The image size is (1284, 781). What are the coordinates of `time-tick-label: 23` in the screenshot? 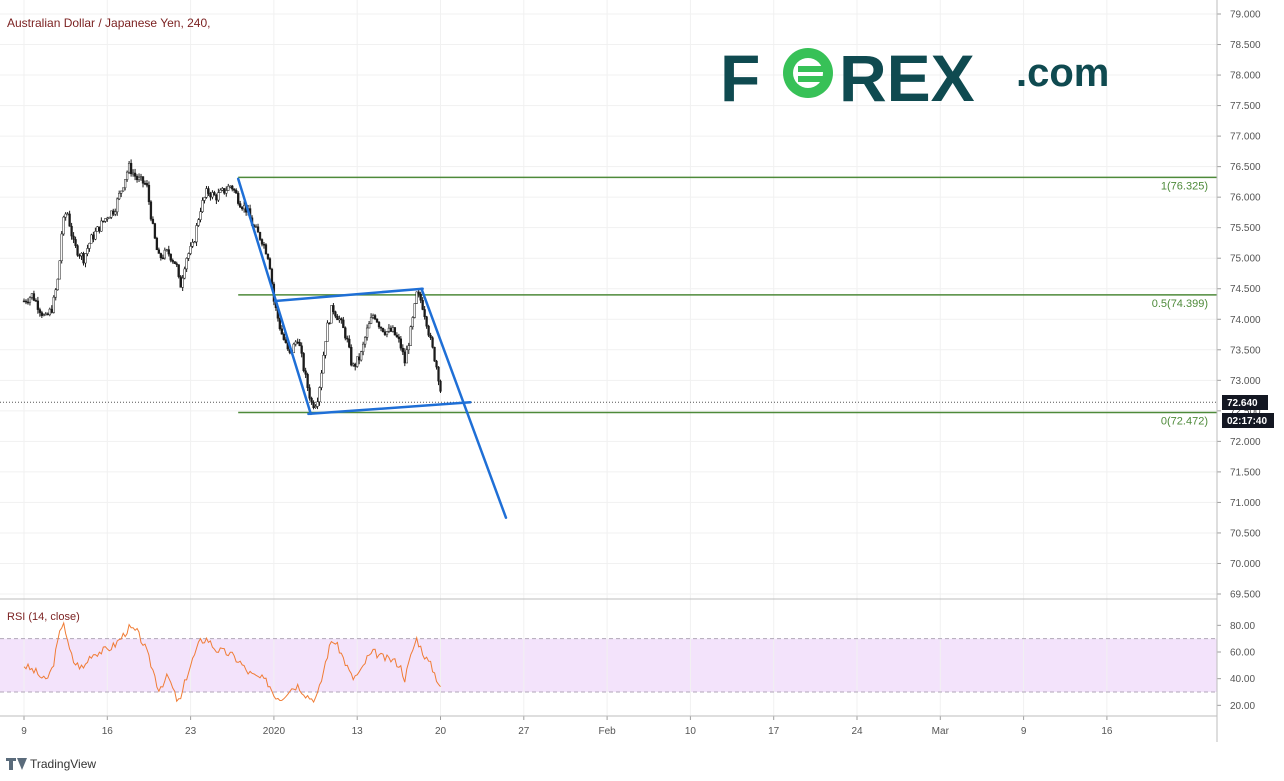 It's located at (191, 731).